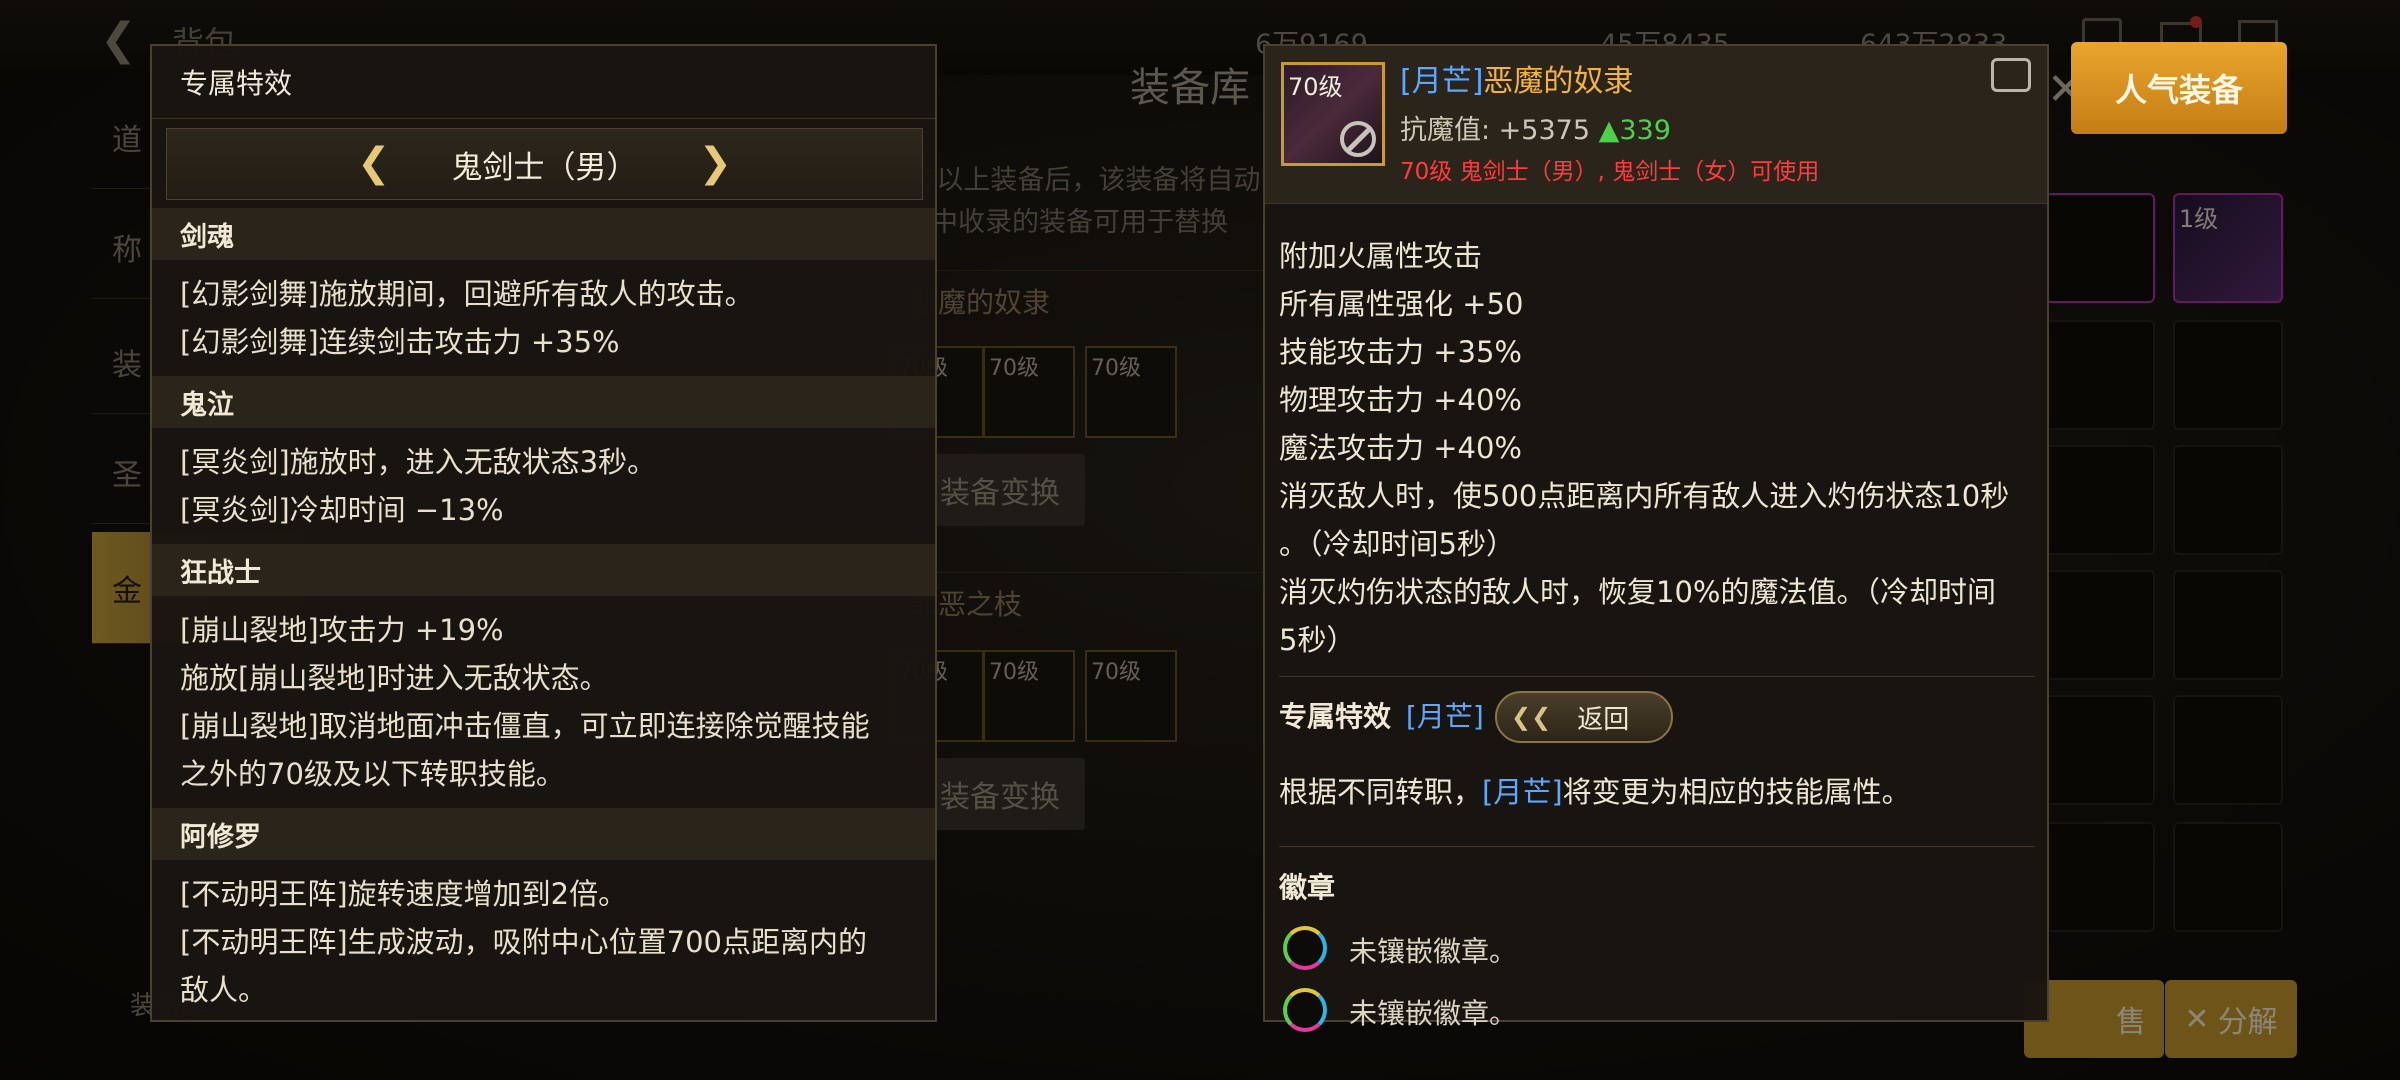 The image size is (2400, 1080). I want to click on item-stat-bonus: ▲339, so click(1634, 130).